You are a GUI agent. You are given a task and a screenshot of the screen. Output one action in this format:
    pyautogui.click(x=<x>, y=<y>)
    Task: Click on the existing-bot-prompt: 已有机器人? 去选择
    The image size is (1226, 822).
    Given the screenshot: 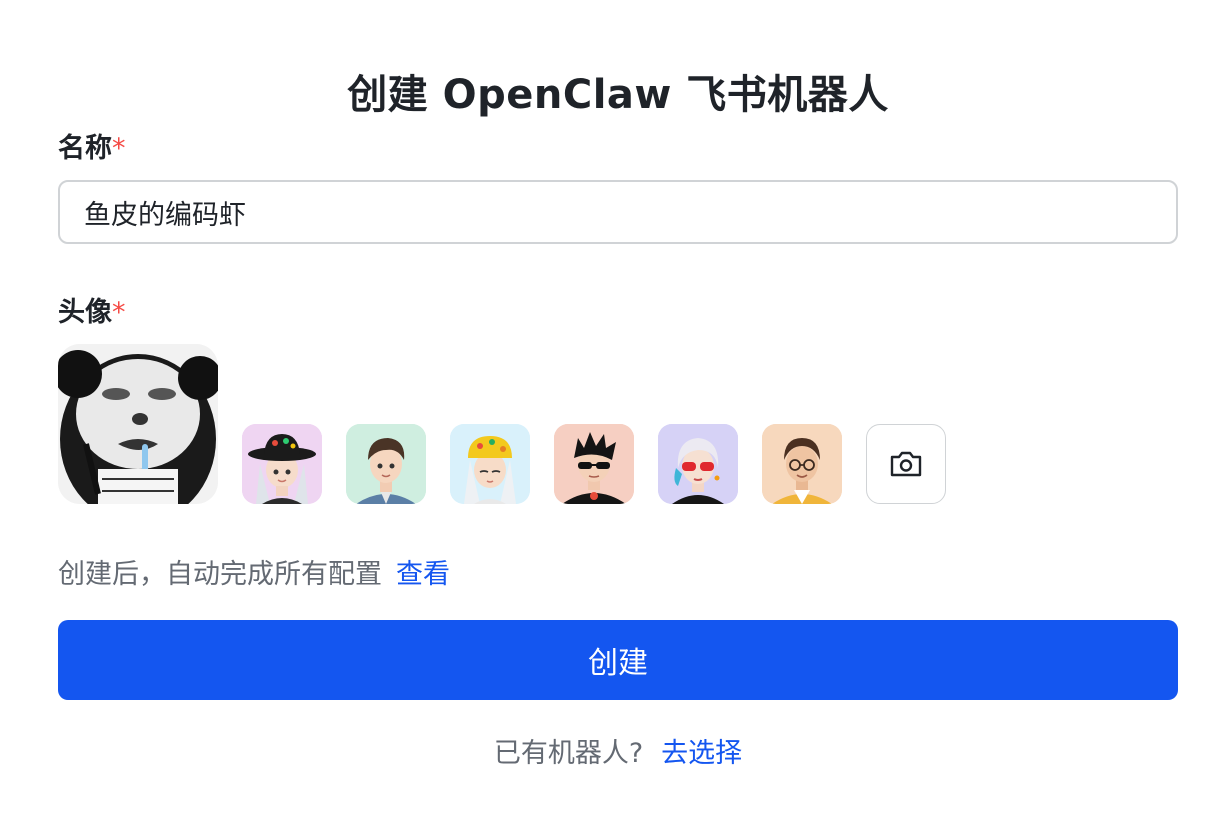 What is the action you would take?
    pyautogui.click(x=613, y=750)
    